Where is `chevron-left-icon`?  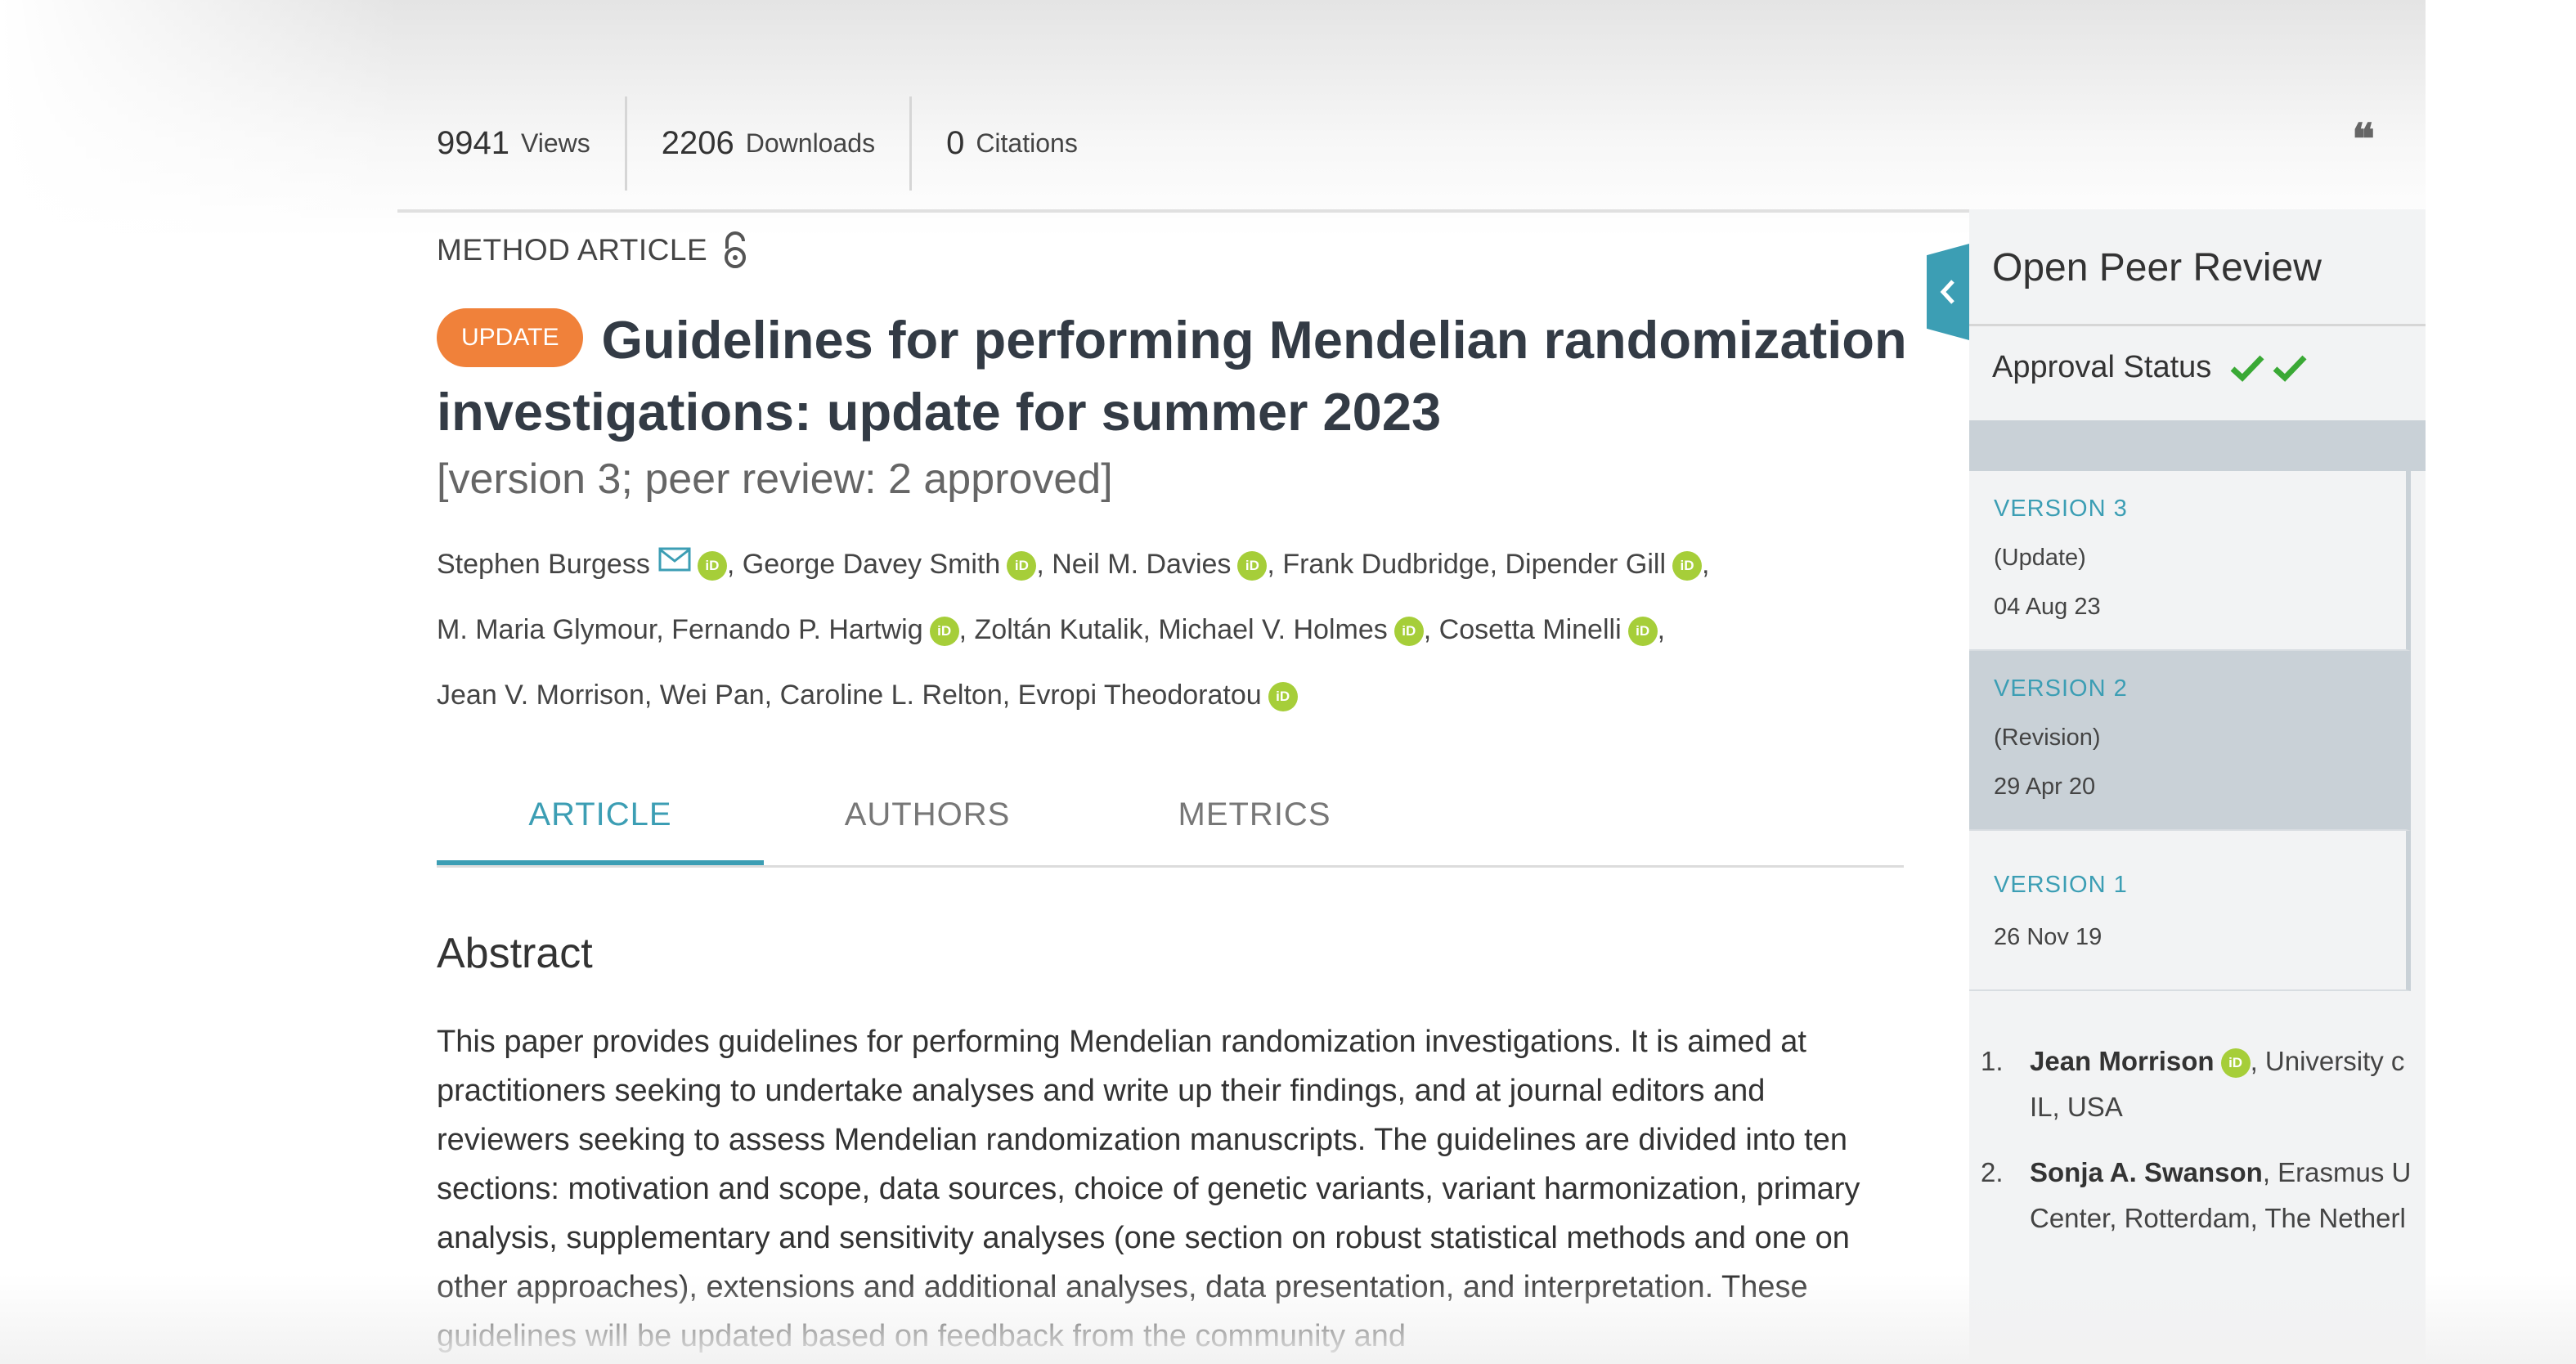 chevron-left-icon is located at coordinates (1947, 292).